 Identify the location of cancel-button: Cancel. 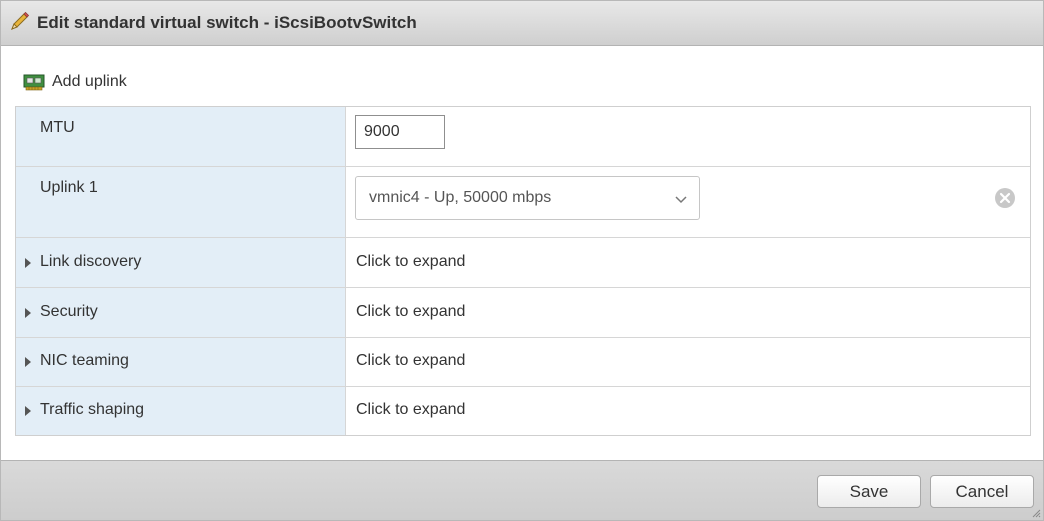
(982, 491).